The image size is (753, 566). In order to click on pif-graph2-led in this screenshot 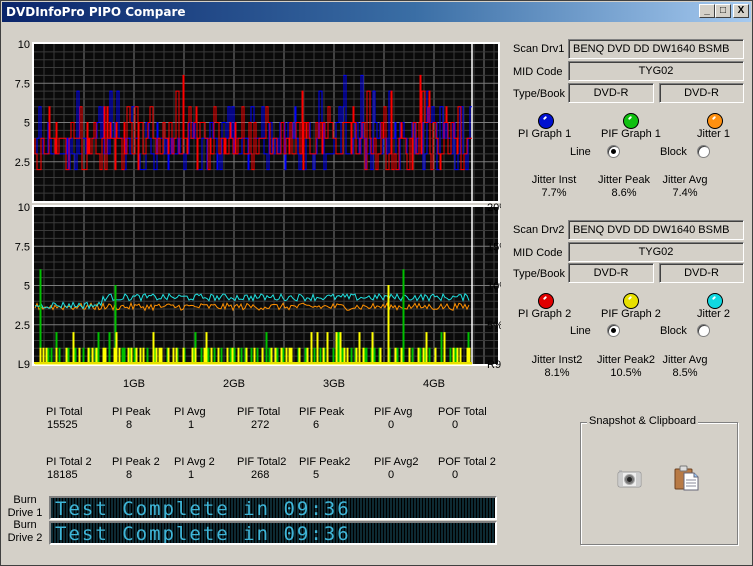, I will do `click(631, 301)`.